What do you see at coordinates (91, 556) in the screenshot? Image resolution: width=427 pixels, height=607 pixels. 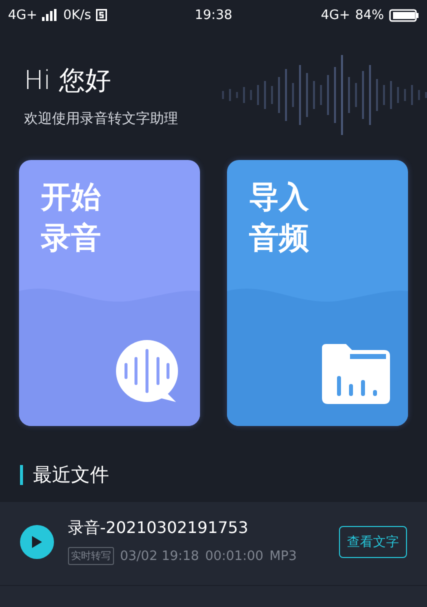 I see `file-tag: 实时转写` at bounding box center [91, 556].